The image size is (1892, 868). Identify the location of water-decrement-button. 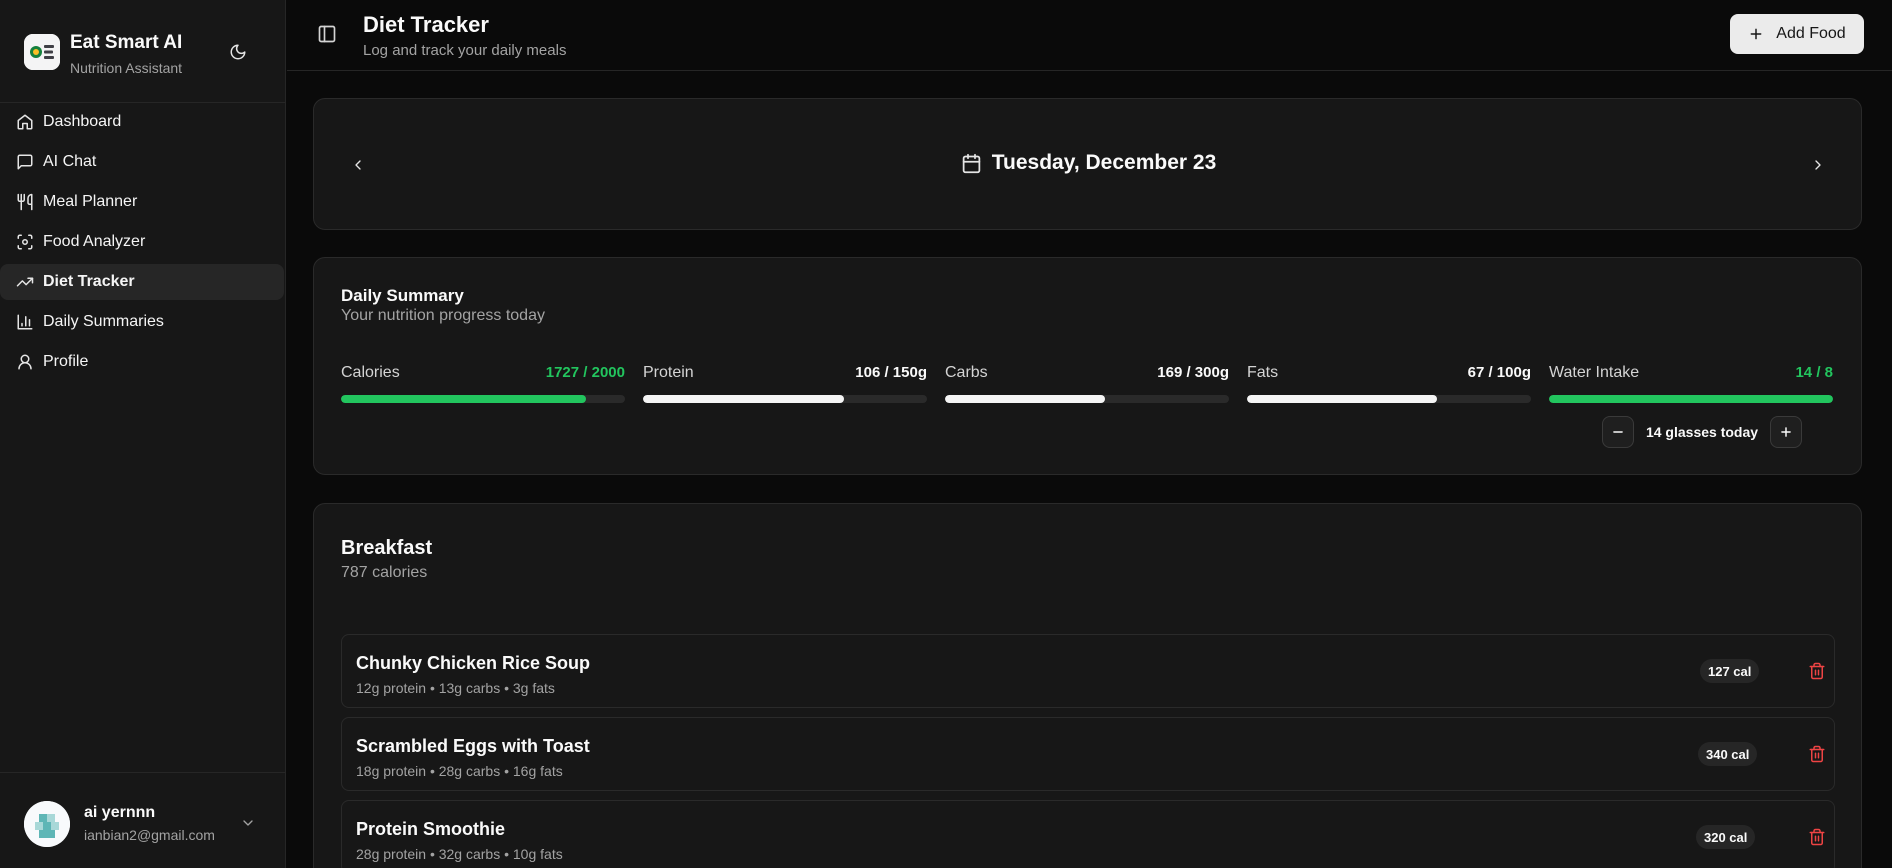
(1618, 432).